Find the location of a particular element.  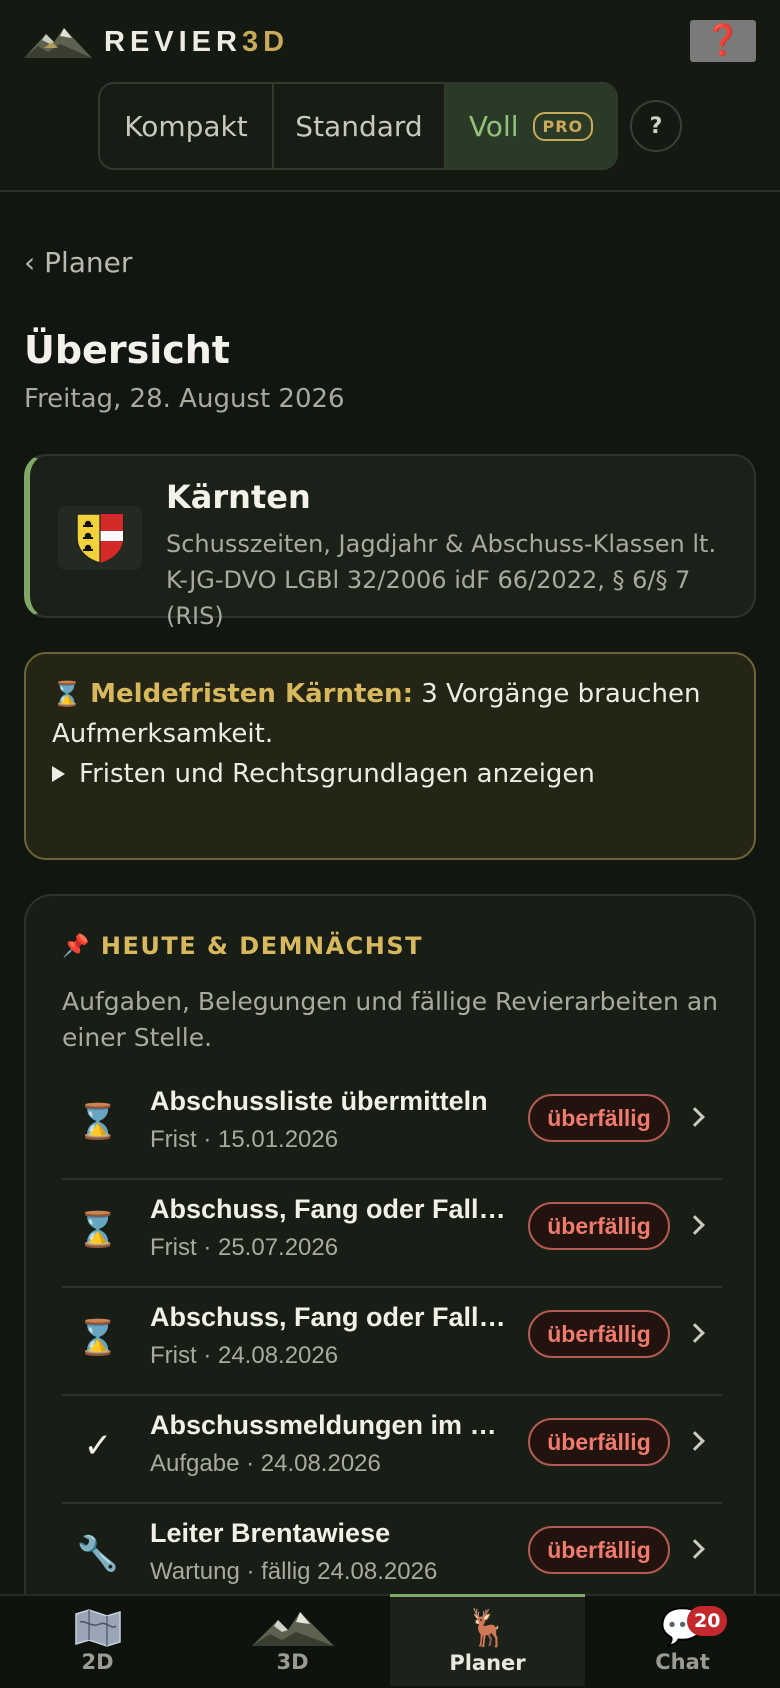

mode-standard: Standard is located at coordinates (360, 126).